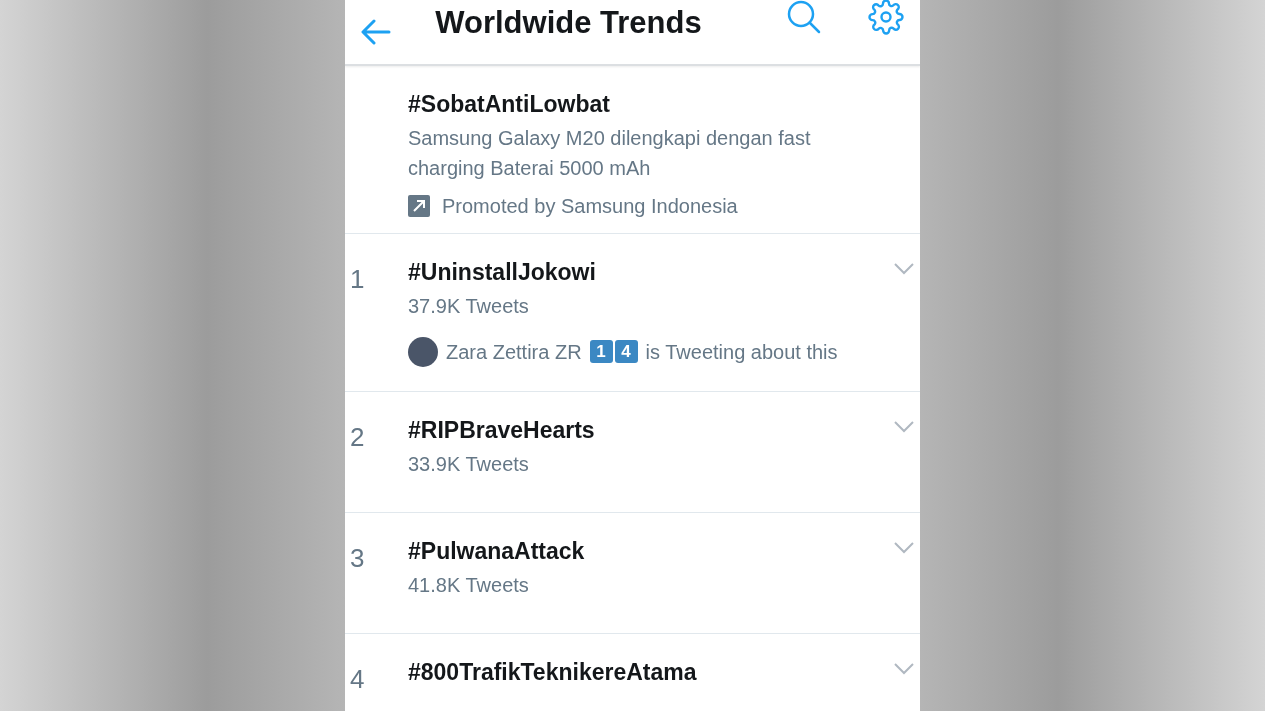  I want to click on promoted-hashtag: #SobatAntiLowbat, so click(648, 104).